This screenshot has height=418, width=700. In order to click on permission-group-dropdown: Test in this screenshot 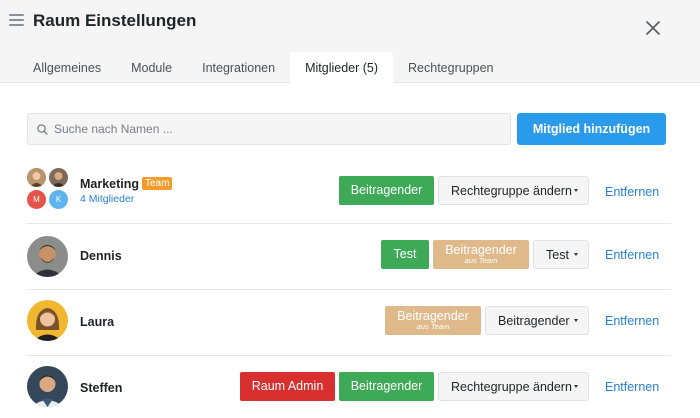, I will do `click(561, 254)`.